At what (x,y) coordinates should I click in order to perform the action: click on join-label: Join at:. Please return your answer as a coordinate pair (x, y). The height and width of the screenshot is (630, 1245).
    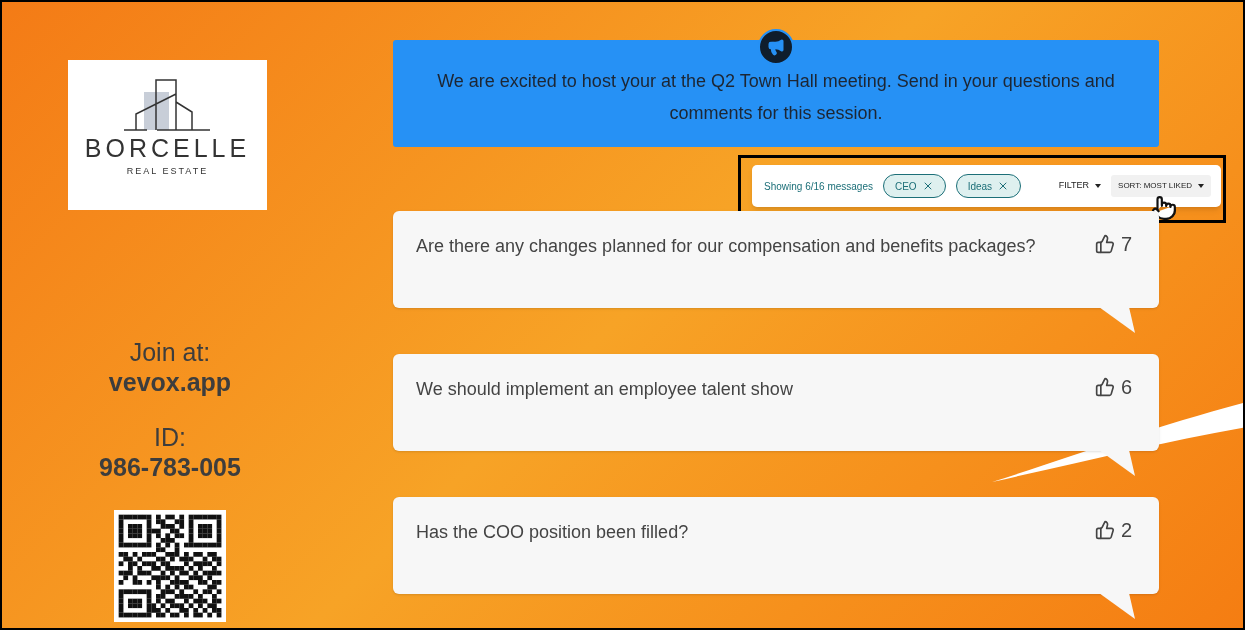
    Looking at the image, I should click on (170, 352).